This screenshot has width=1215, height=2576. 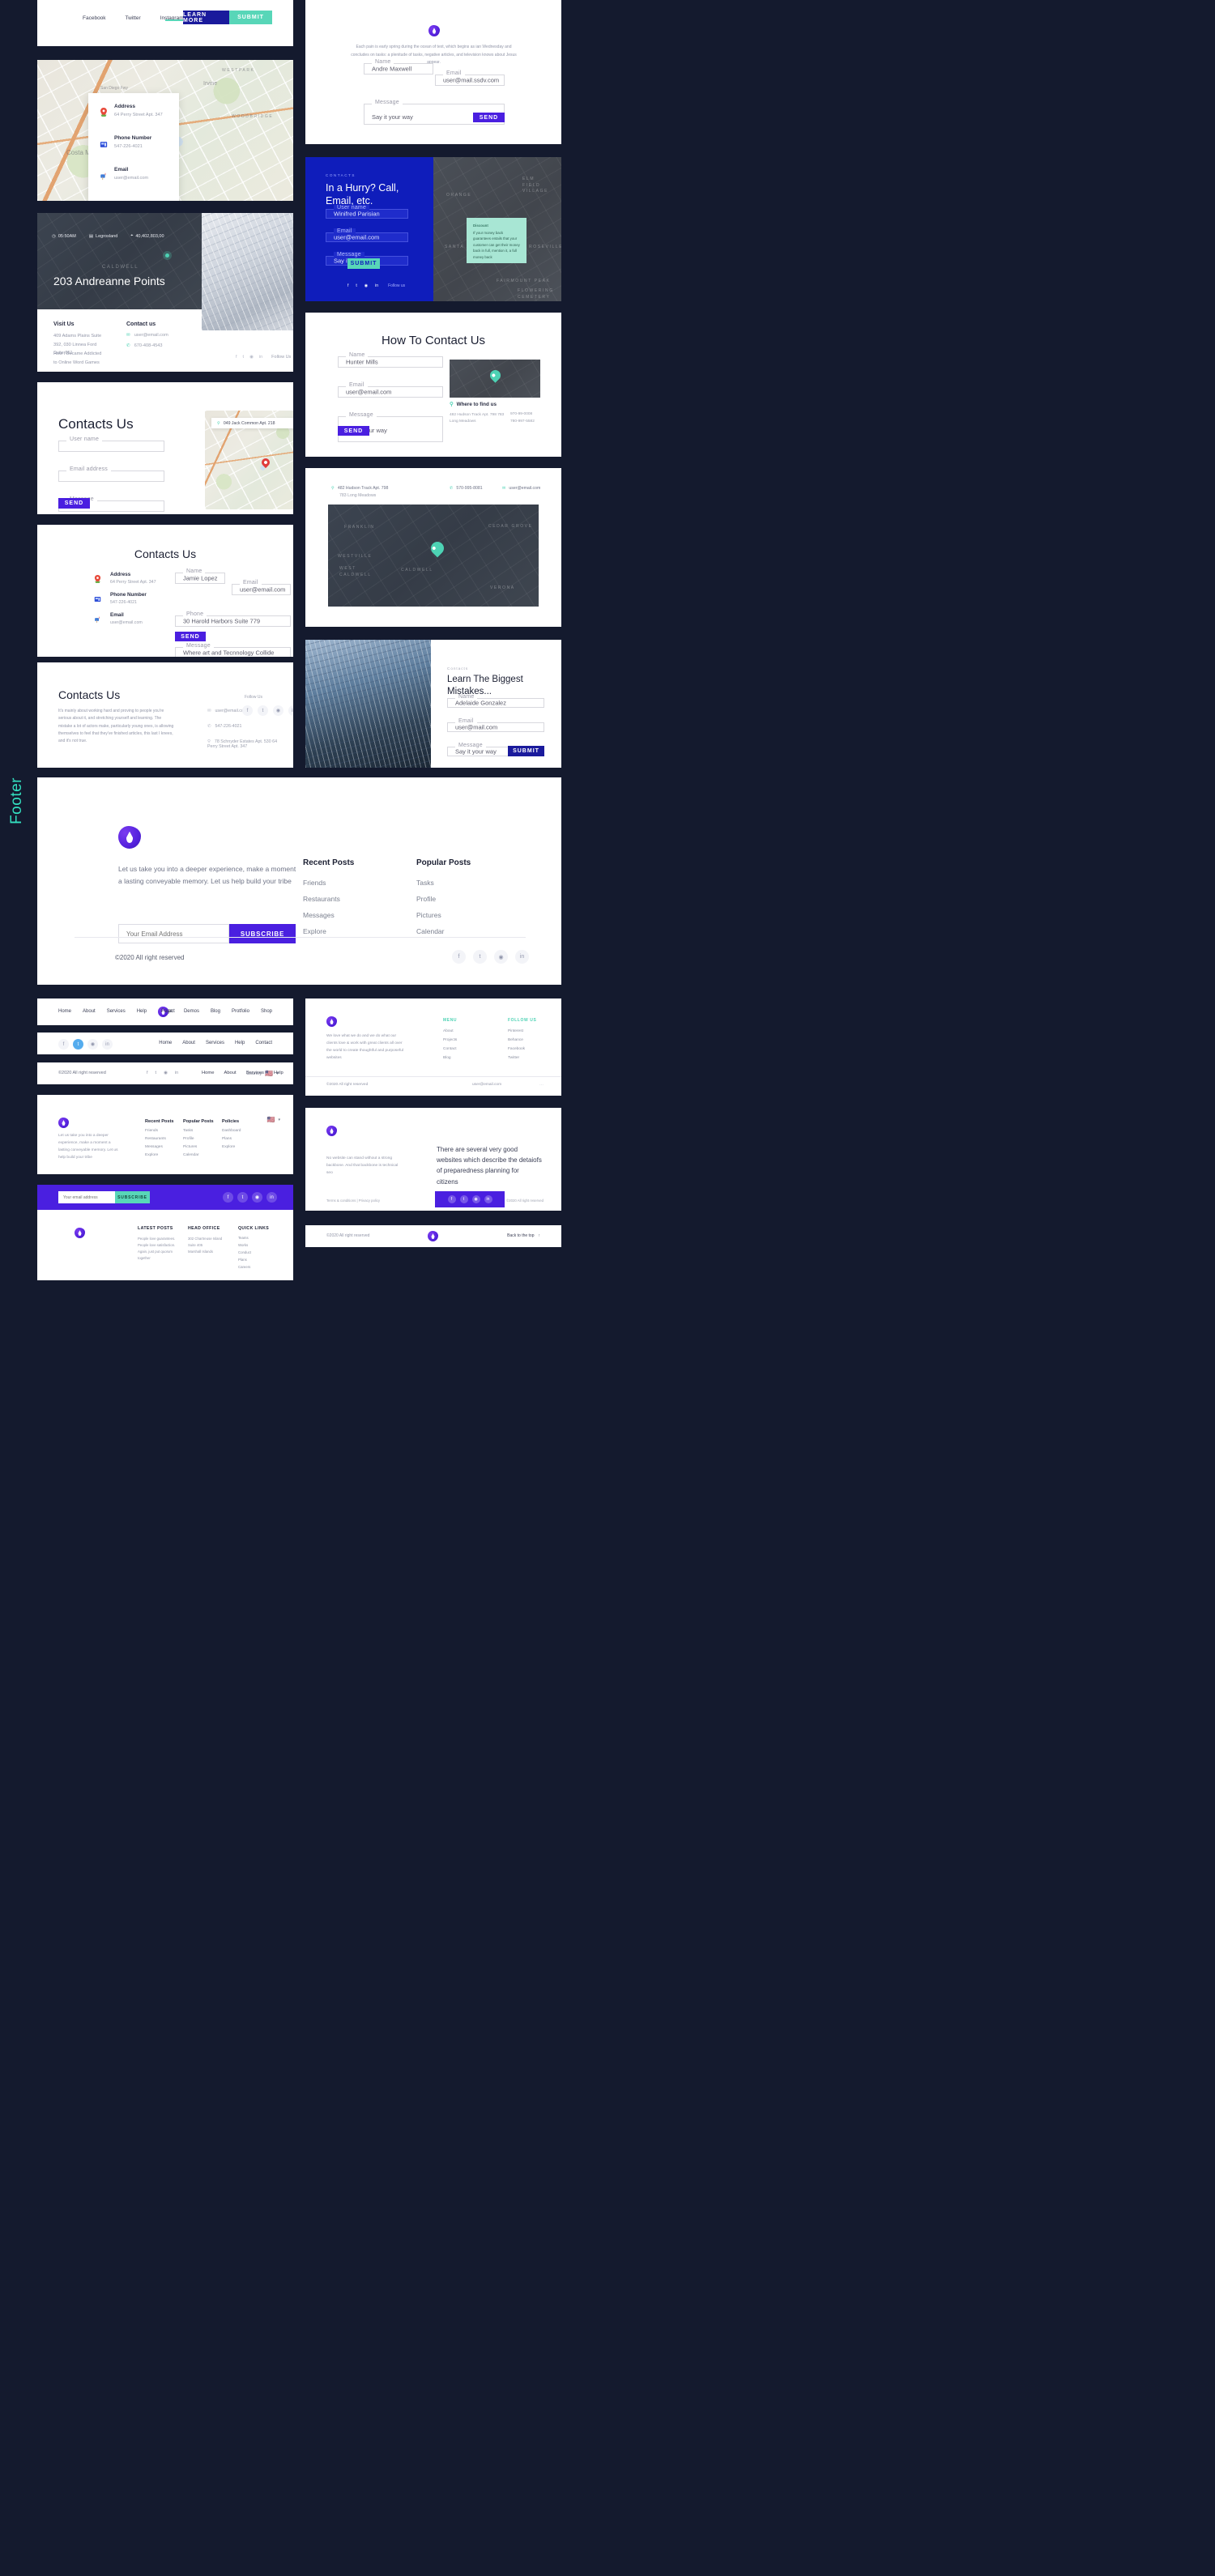 I want to click on footer-link-explore: Explore, so click(x=321, y=931).